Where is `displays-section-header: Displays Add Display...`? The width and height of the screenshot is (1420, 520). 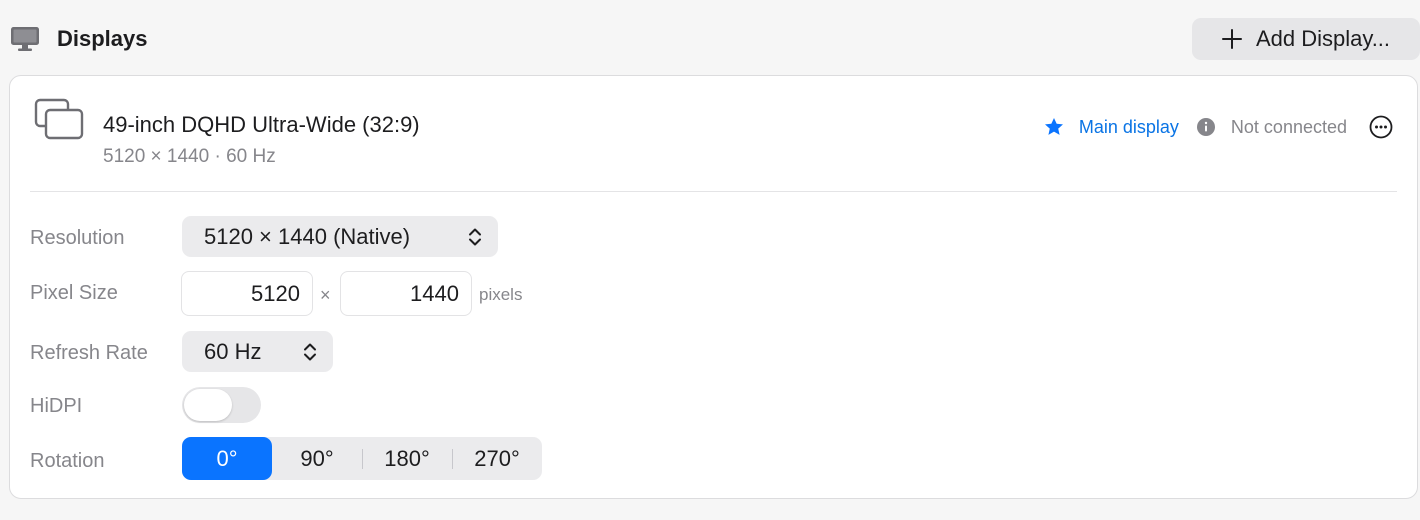
displays-section-header: Displays Add Display... is located at coordinates (715, 39).